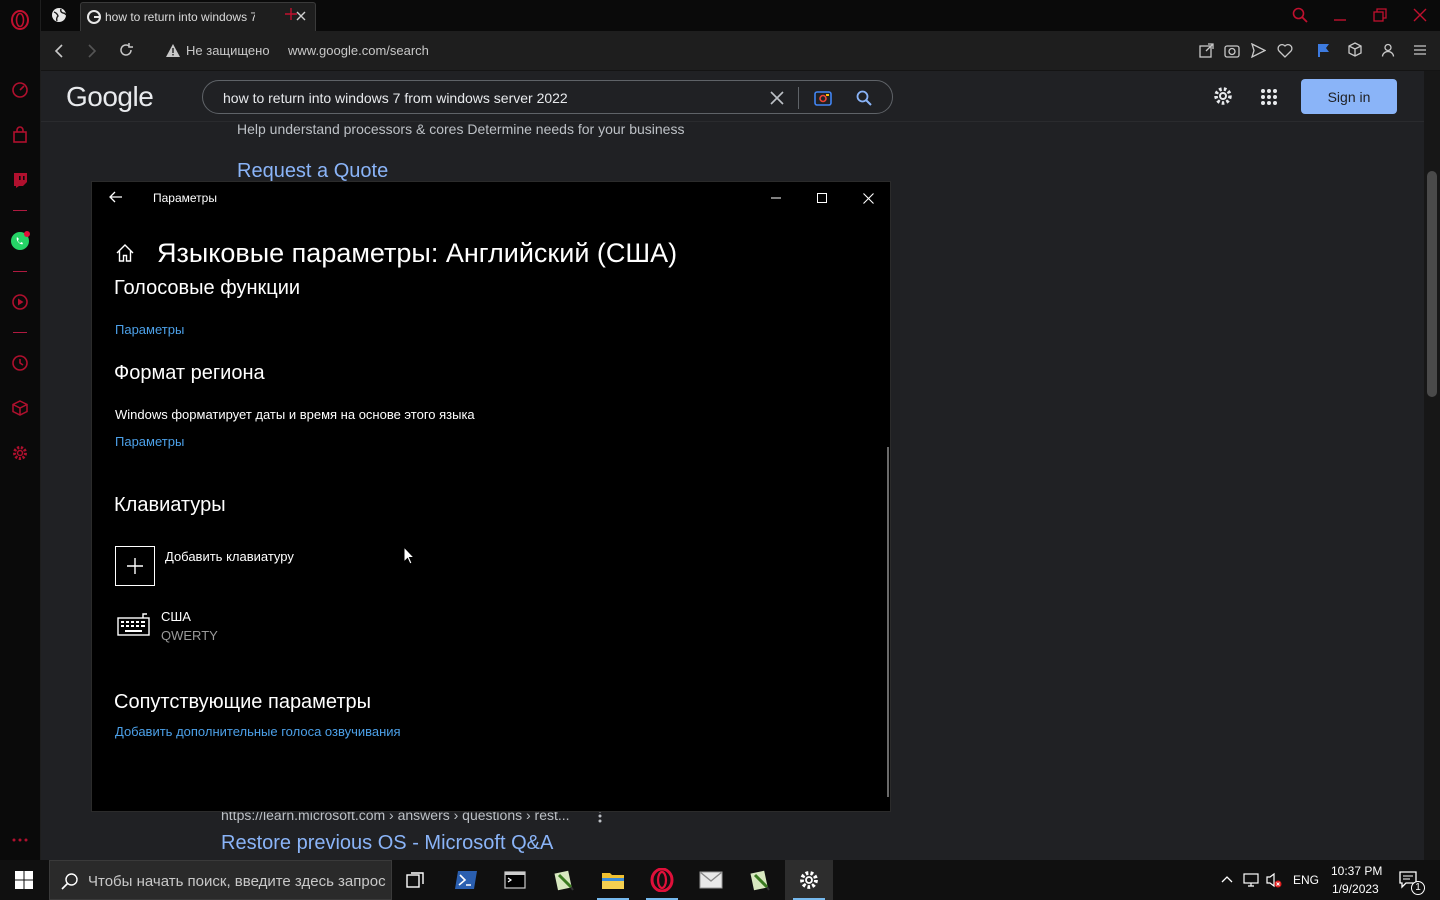 This screenshot has height=900, width=1440. Describe the element at coordinates (1227, 879) in the screenshot. I see `tray-chevron-up-icon` at that location.